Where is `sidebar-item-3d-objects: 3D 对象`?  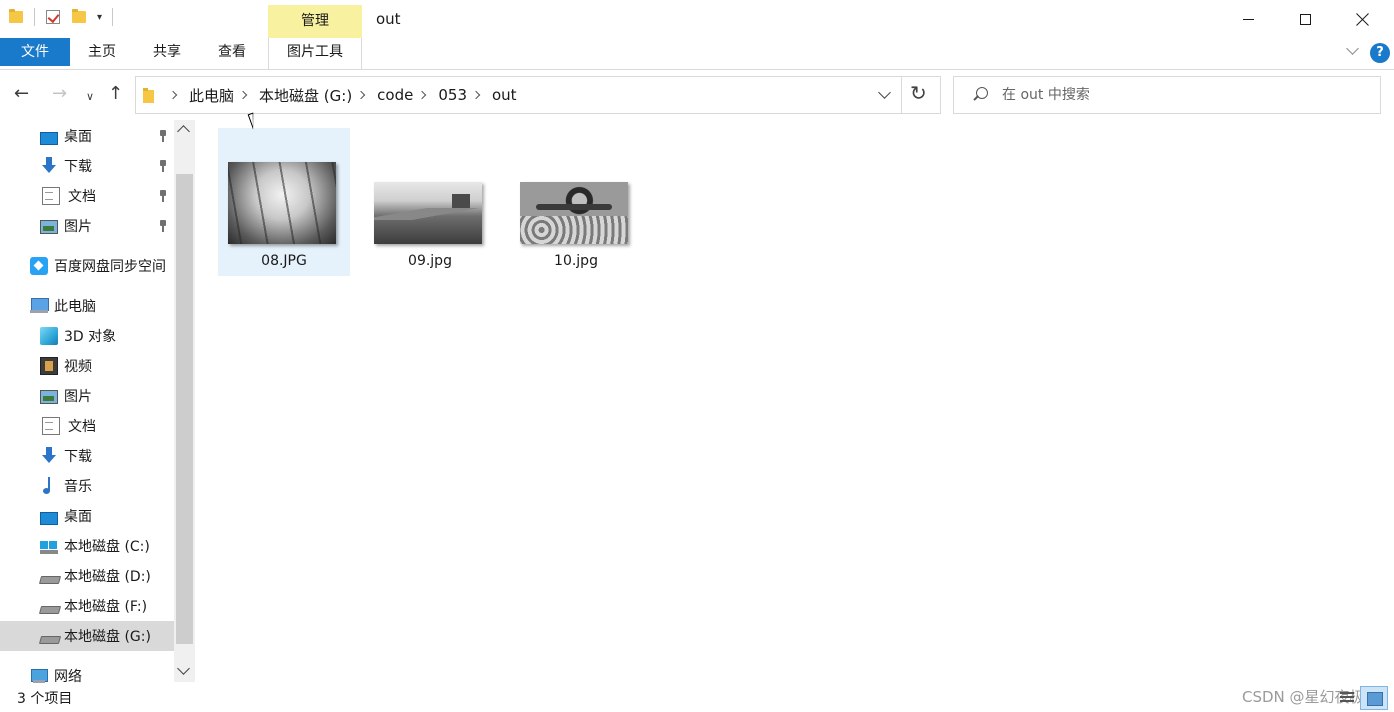
sidebar-item-3d-objects: 3D 对象 is located at coordinates (106, 336).